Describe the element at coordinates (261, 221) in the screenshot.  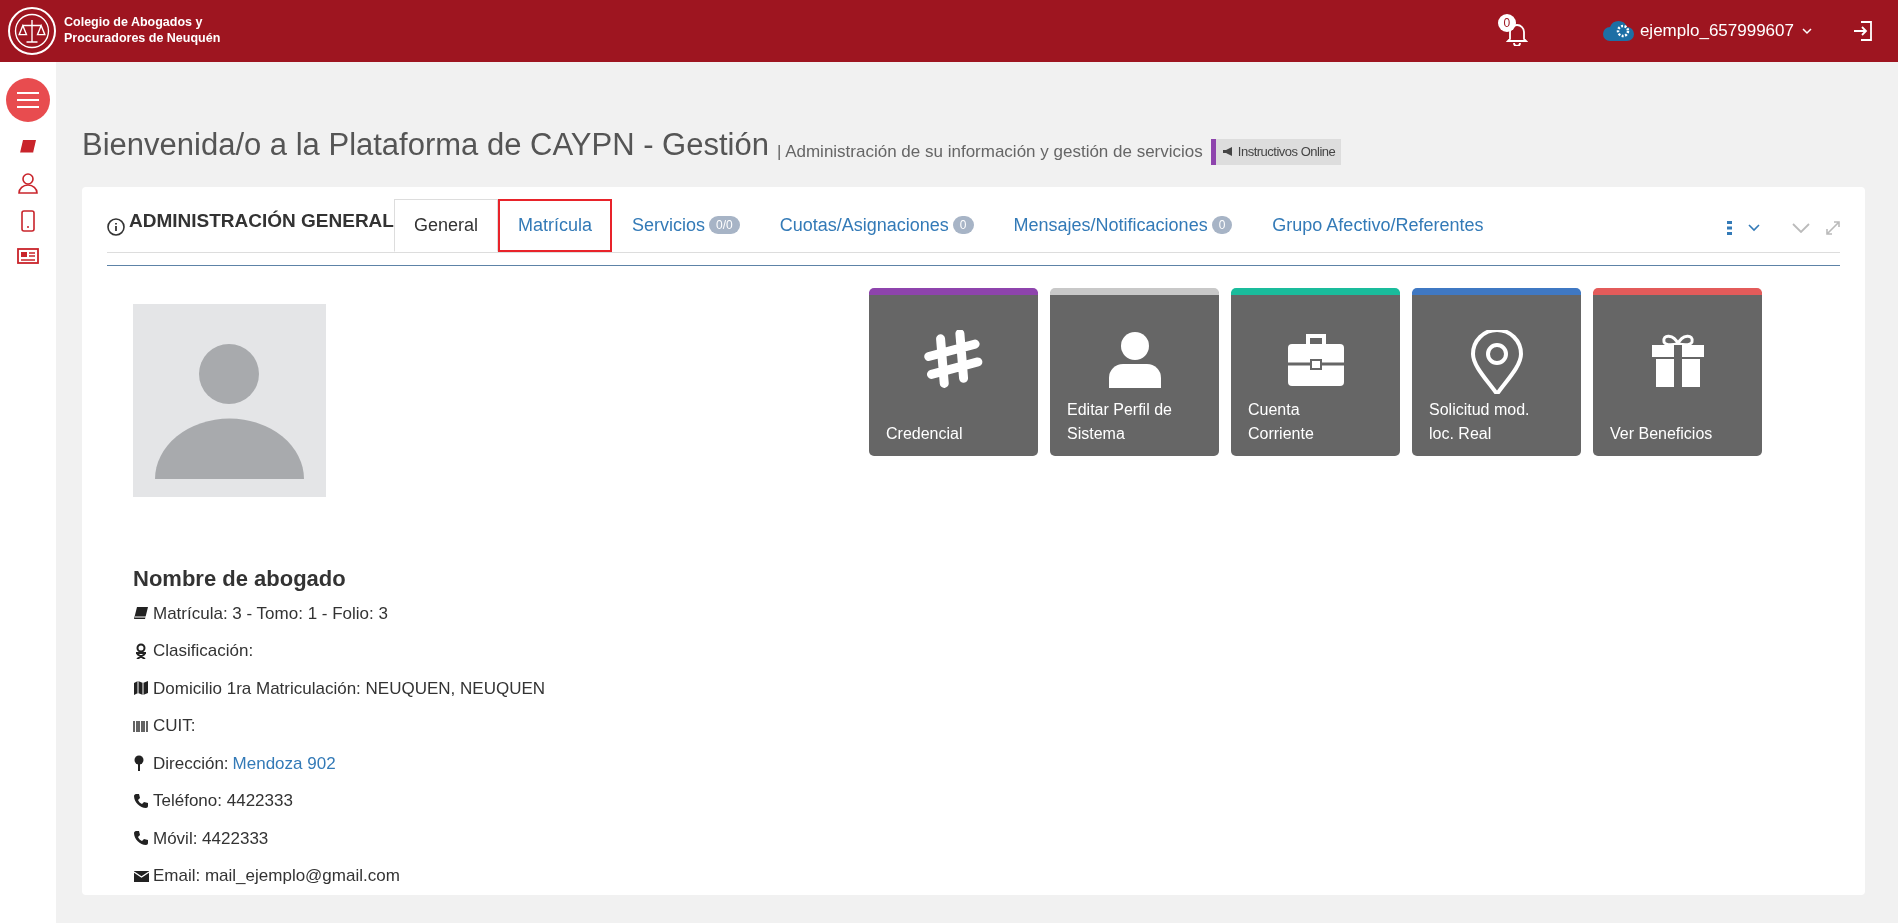
I see `panel-title: ADMINISTRACIÓN GENERAL` at that location.